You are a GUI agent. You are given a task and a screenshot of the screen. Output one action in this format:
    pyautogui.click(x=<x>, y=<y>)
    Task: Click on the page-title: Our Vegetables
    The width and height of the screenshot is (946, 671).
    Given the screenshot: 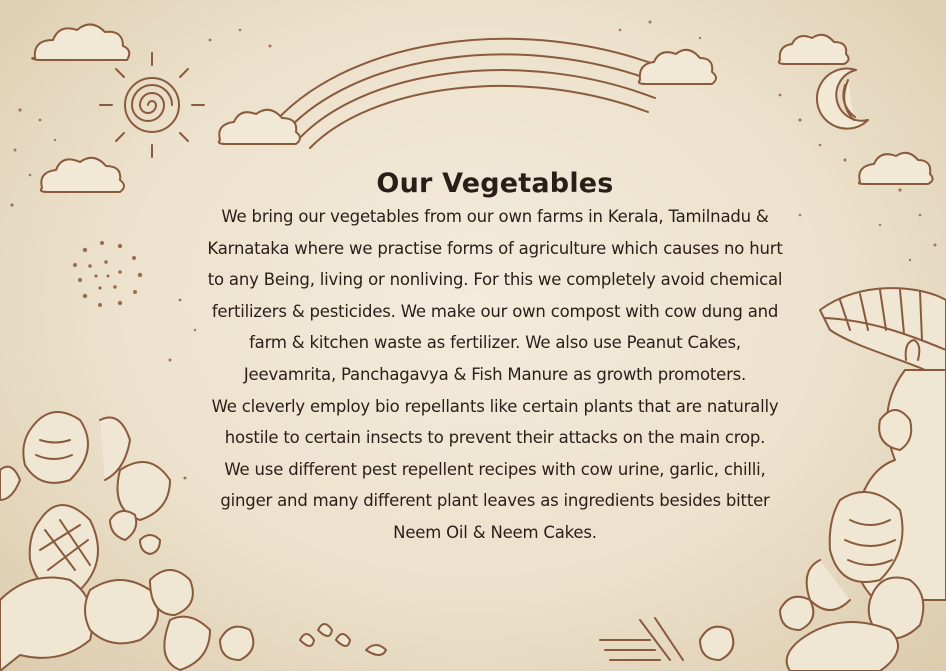 What is the action you would take?
    pyautogui.click(x=495, y=183)
    